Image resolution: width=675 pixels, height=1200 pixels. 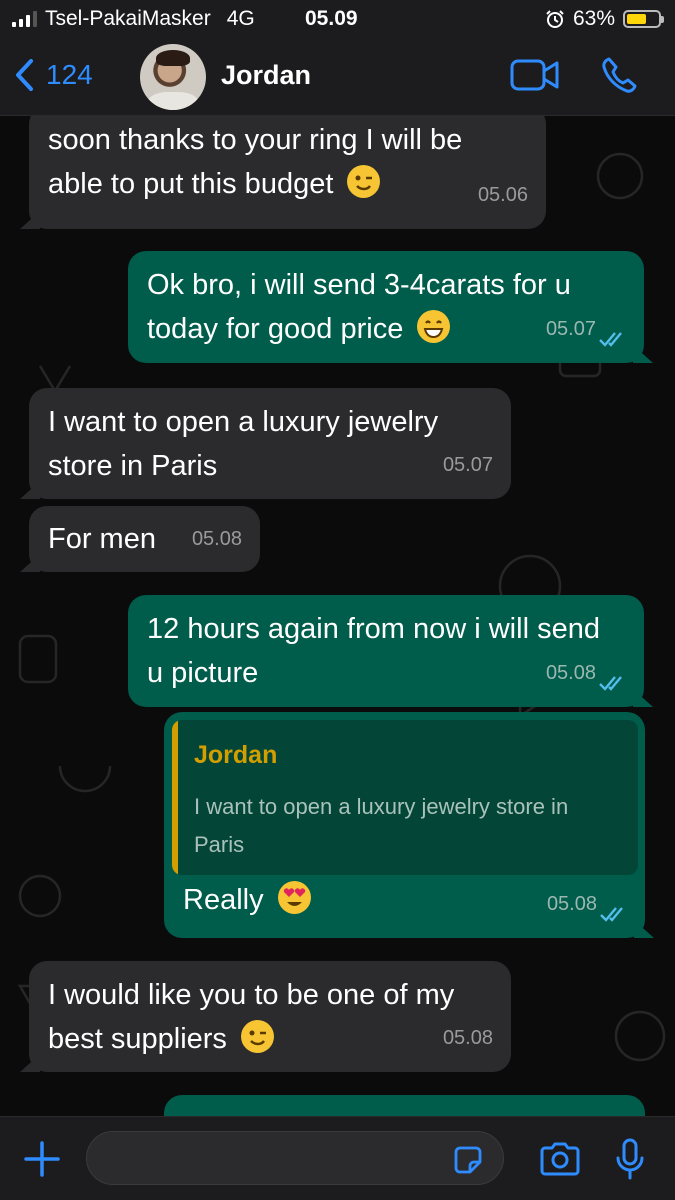 What do you see at coordinates (251, 995) in the screenshot?
I see `message-text: I would like you to be one of my` at bounding box center [251, 995].